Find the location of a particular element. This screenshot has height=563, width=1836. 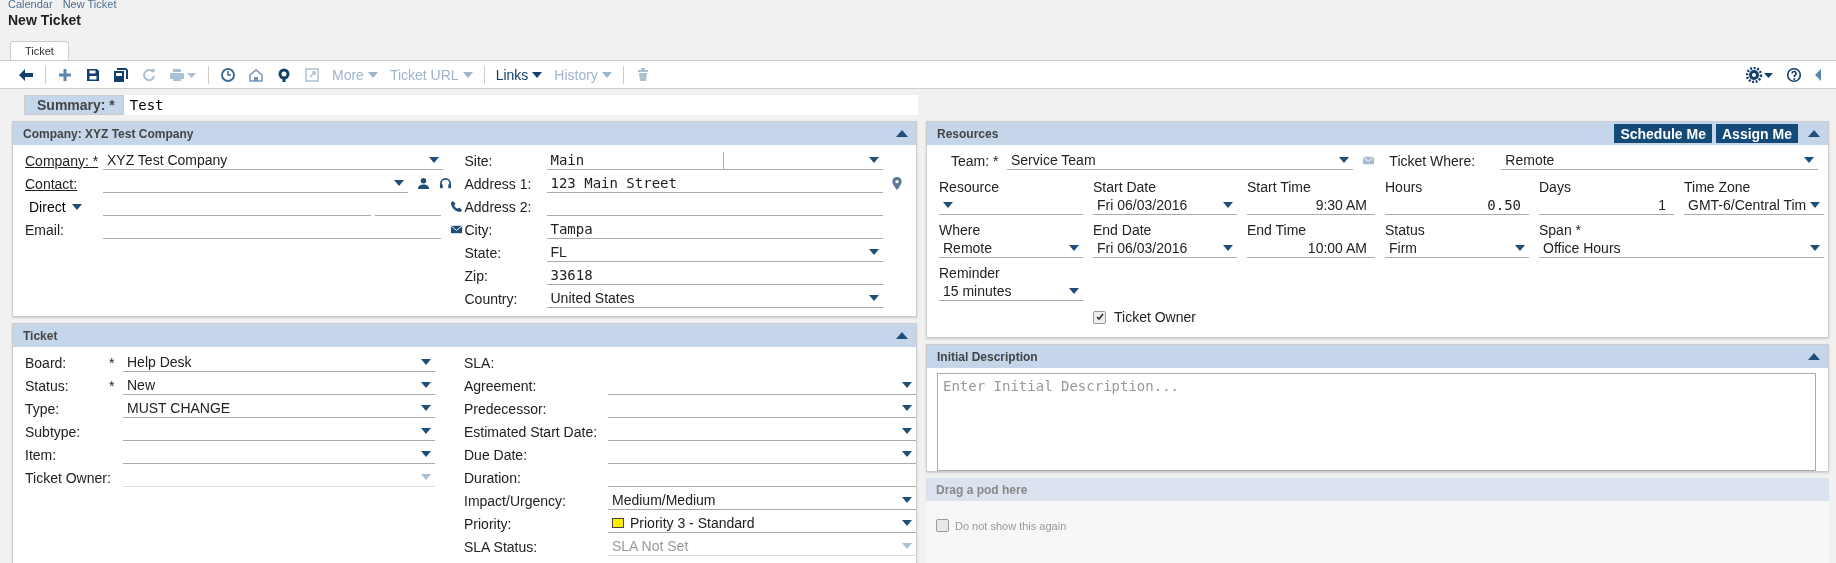

field-label: Days is located at coordinates (1555, 187).